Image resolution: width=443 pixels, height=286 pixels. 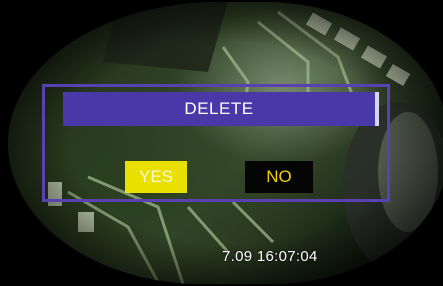 I want to click on yes-button: YES, so click(x=156, y=177).